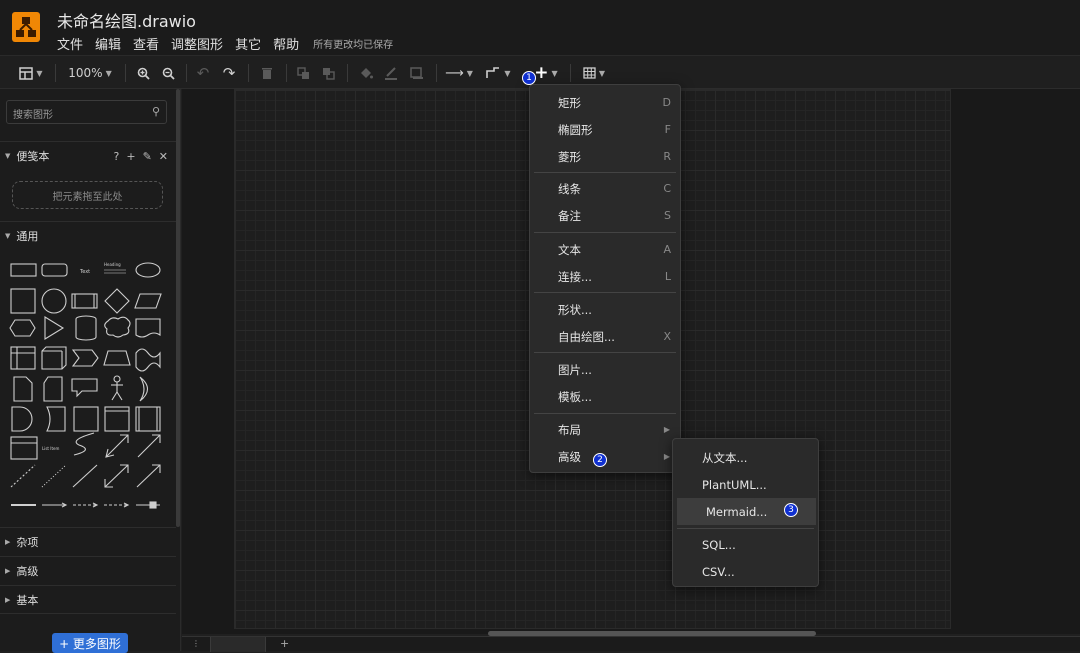 This screenshot has height=653, width=1080. I want to click on general-shapes-grid: Text Heading List Item, so click(88, 386).